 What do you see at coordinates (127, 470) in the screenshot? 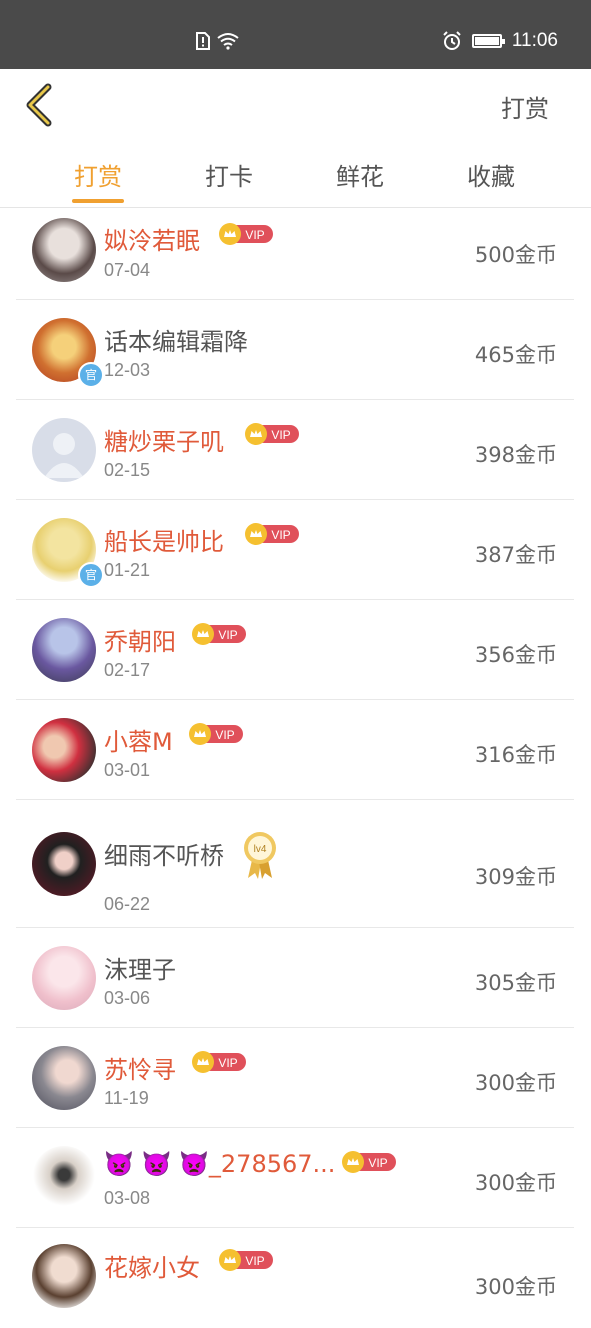
I see `entry-date: 02-15` at bounding box center [127, 470].